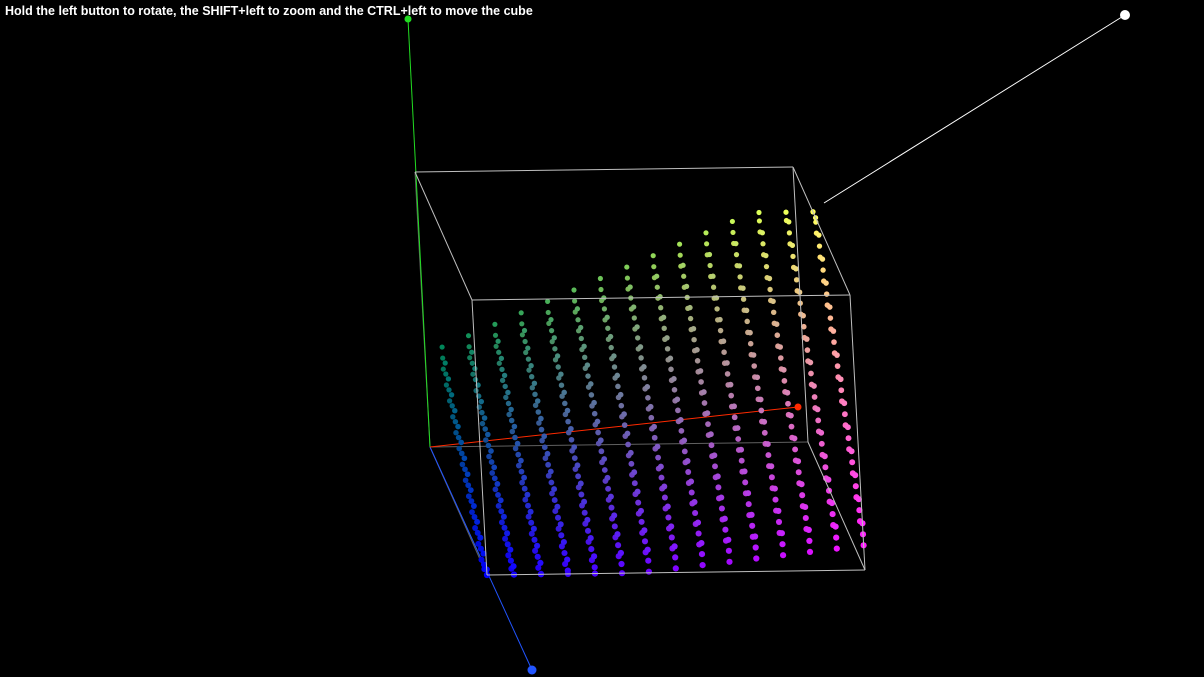  What do you see at coordinates (798, 407) in the screenshot?
I see `red-dot-icon` at bounding box center [798, 407].